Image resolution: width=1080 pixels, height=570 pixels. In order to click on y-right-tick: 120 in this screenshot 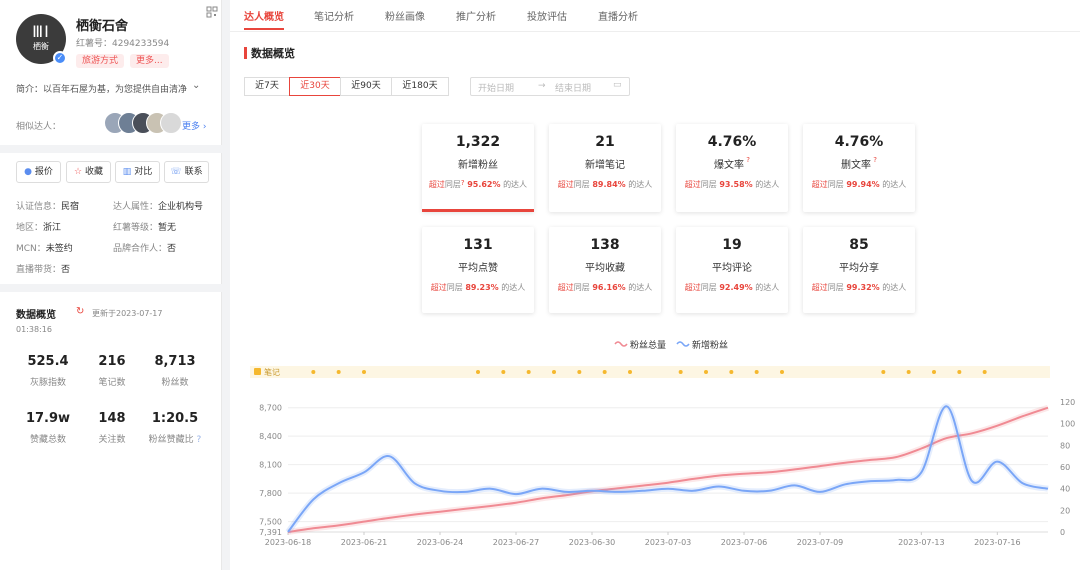, I will do `click(1067, 402)`.